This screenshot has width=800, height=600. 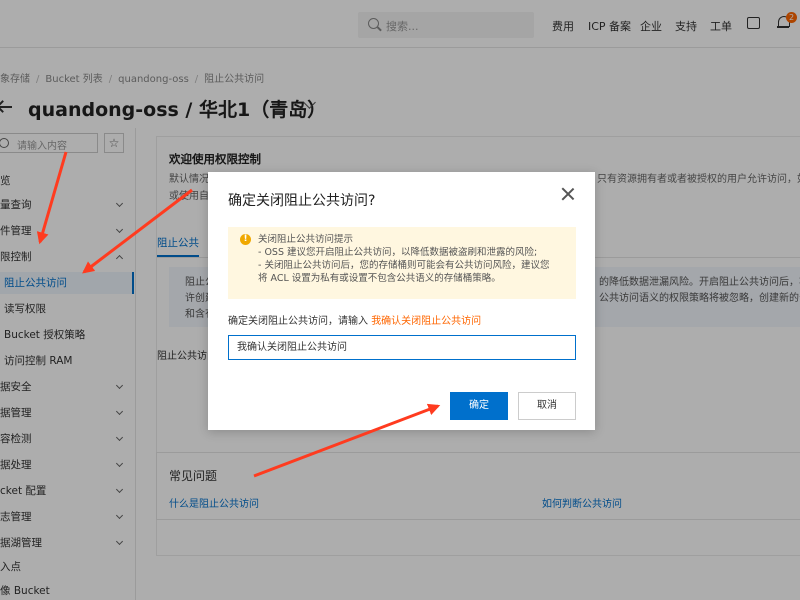 What do you see at coordinates (298, 321) in the screenshot?
I see `prompt-text: 确定关闭阻止公共访问，请输入` at bounding box center [298, 321].